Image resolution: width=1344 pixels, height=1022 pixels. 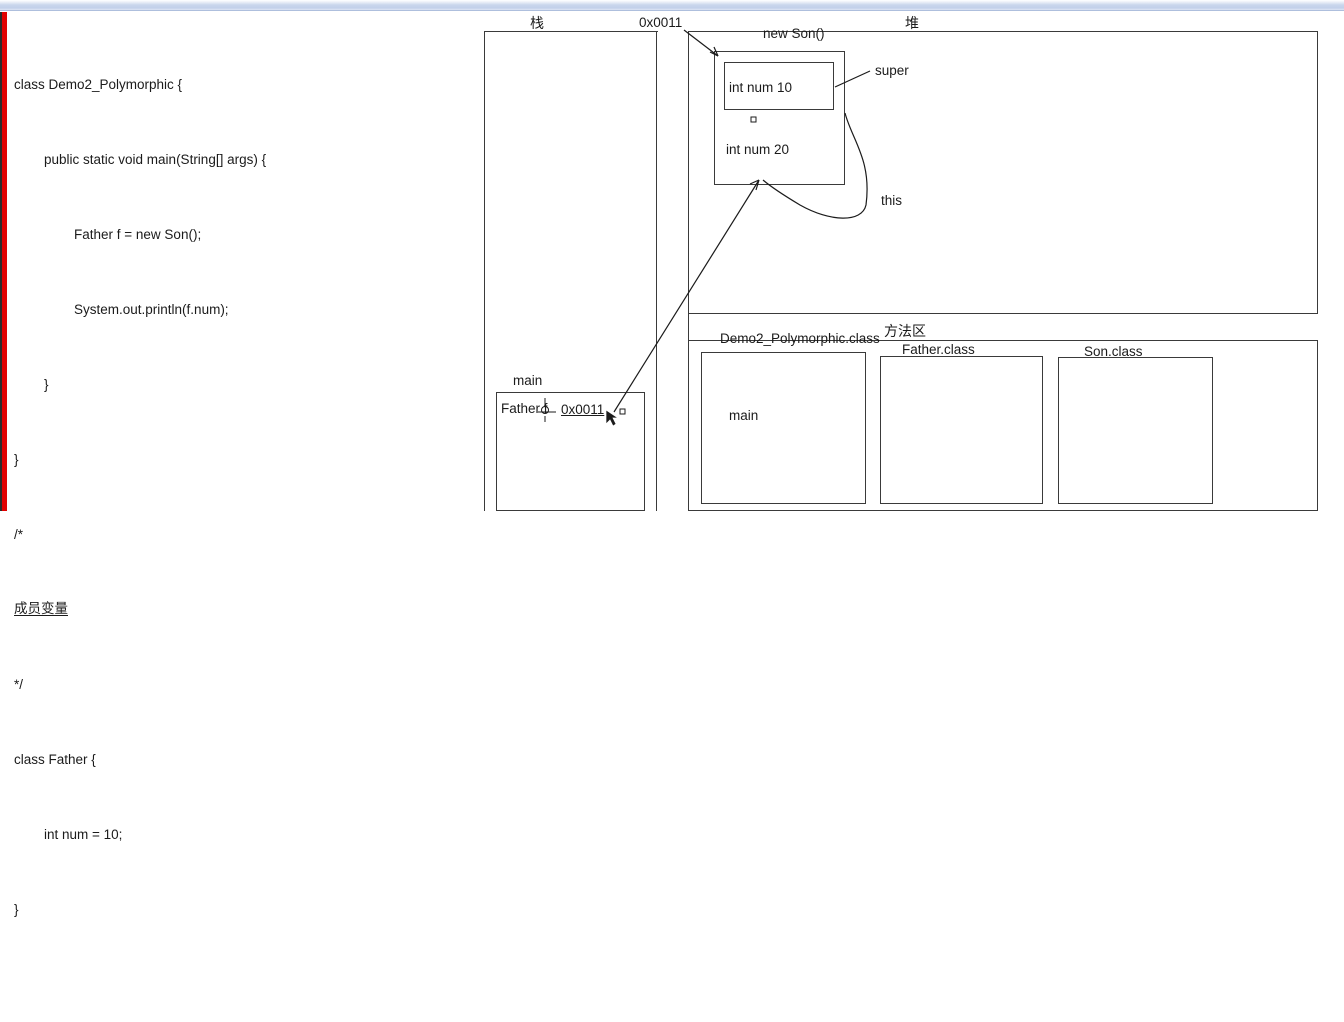 I want to click on heap-title: 堆, so click(x=912, y=24).